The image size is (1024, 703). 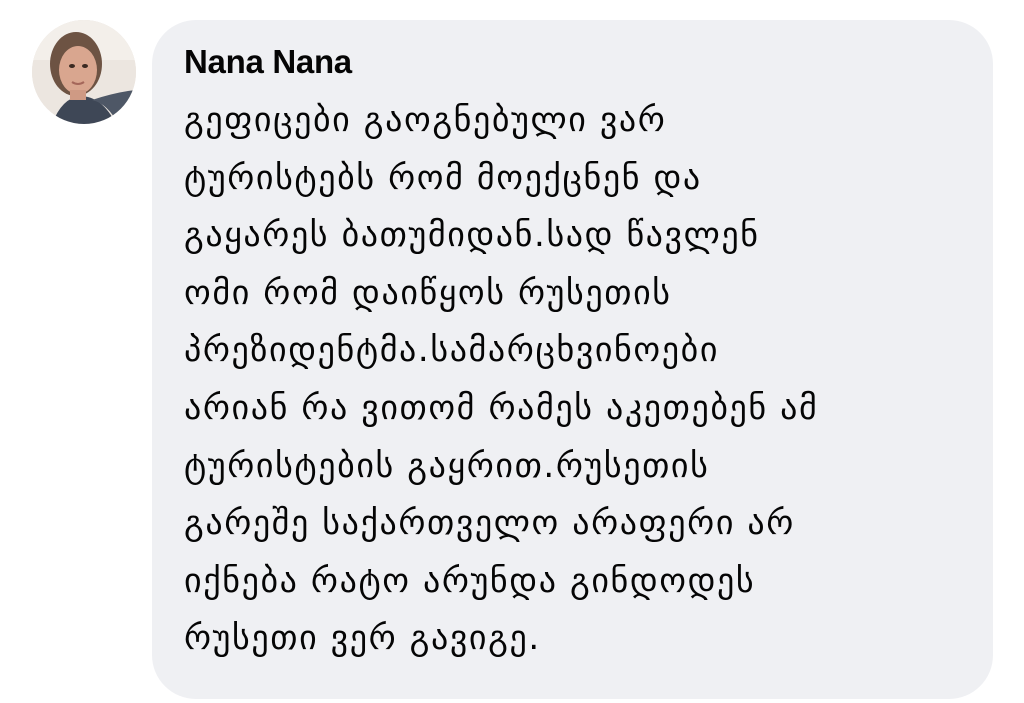 What do you see at coordinates (447, 465) in the screenshot?
I see `comment-text-line: ტურისტების გაყრით.რუსეთის` at bounding box center [447, 465].